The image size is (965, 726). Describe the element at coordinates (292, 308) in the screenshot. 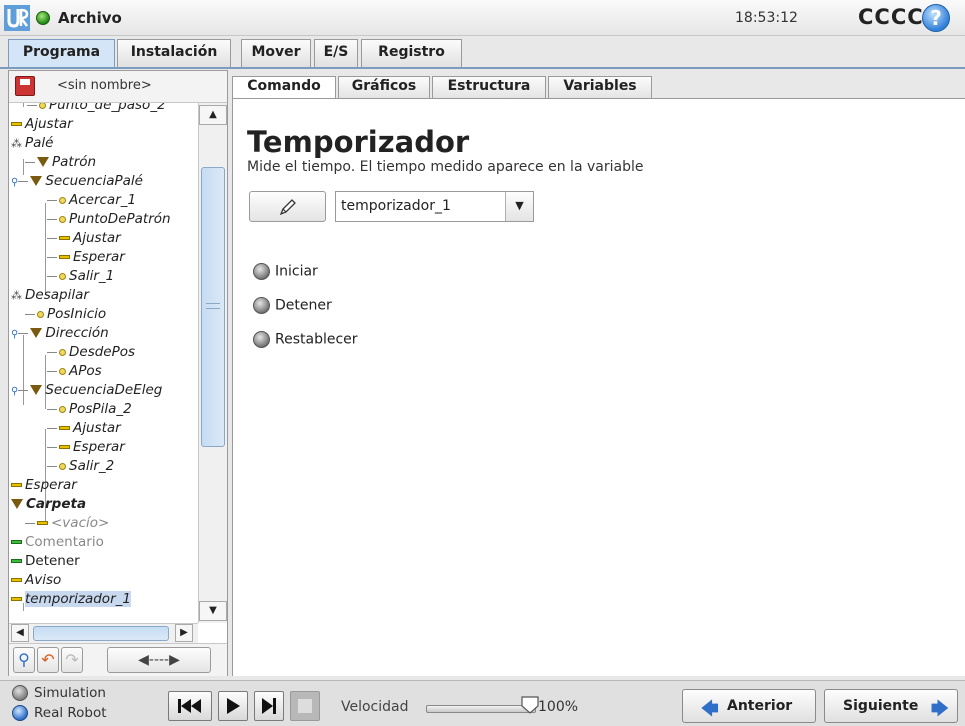

I see `radio-detener: Detener` at that location.